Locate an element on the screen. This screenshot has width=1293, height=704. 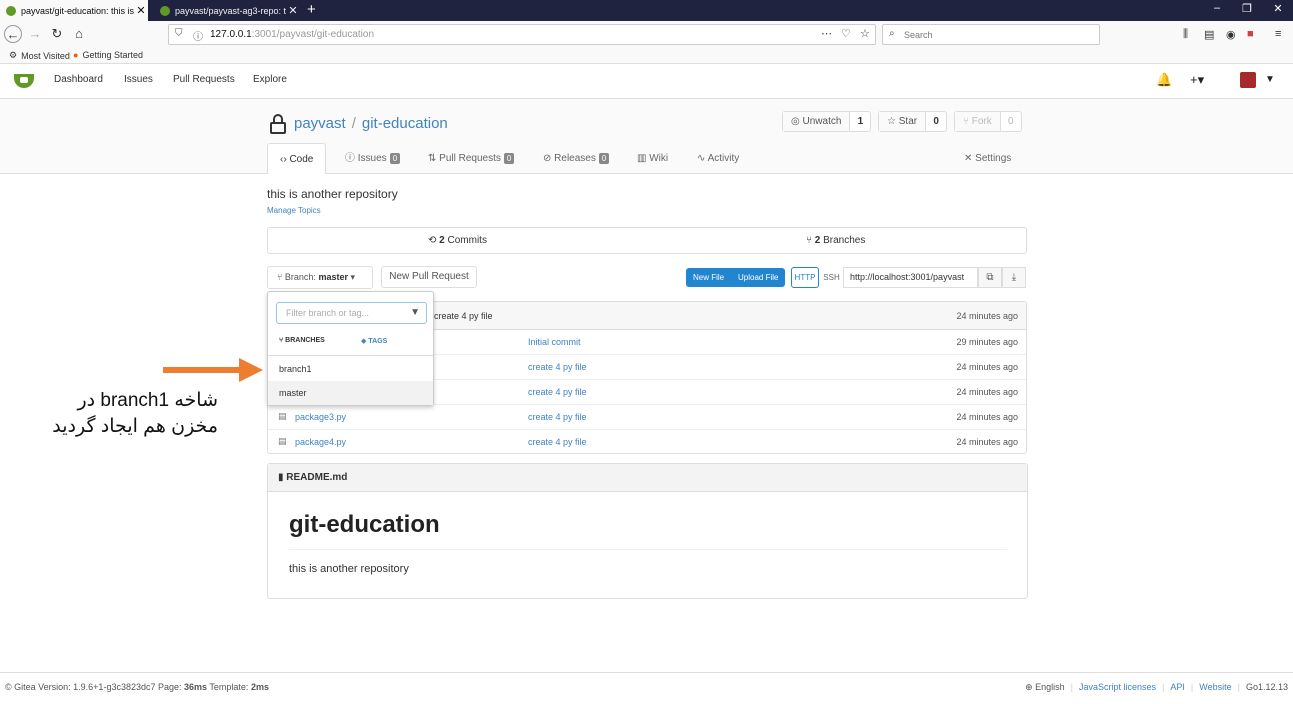
gitea-logo-icon is located at coordinates (24, 81).